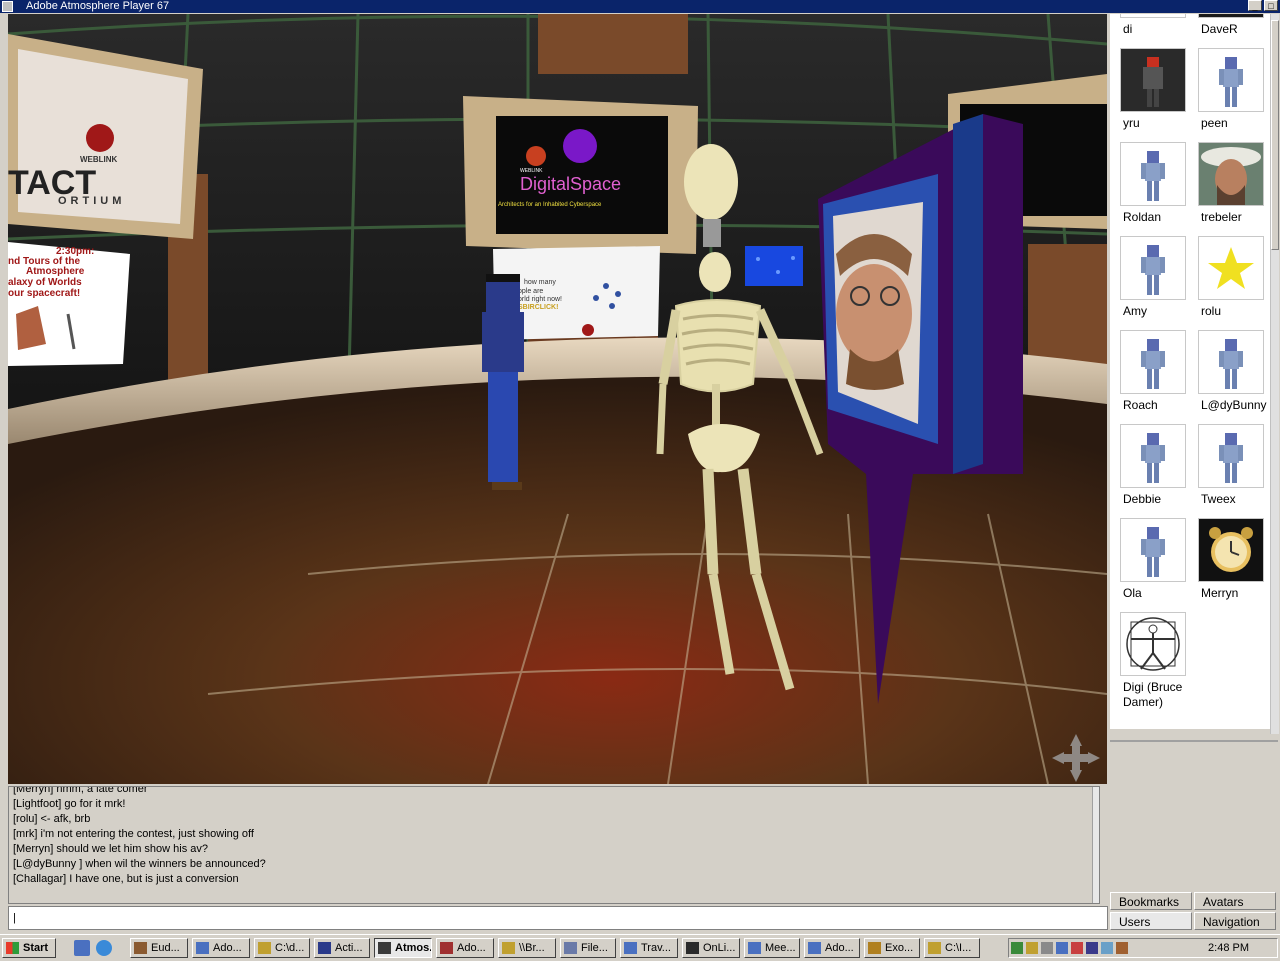 Image resolution: width=1280 pixels, height=961 pixels. I want to click on clock: 2:48 PM, so click(1228, 948).